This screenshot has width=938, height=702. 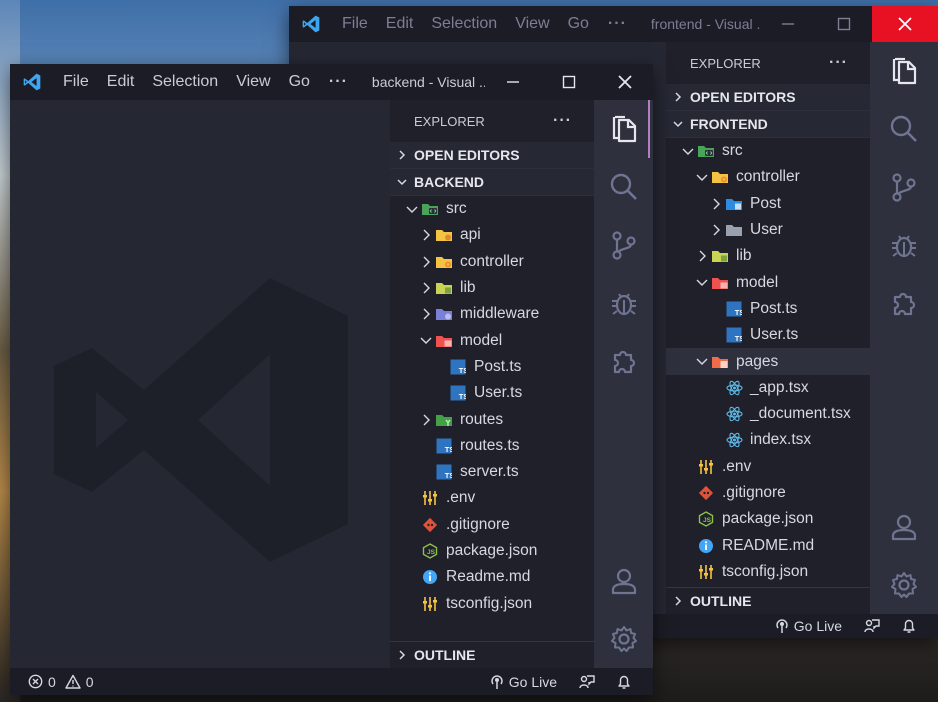 What do you see at coordinates (768, 204) in the screenshot?
I see `tree-item: Post` at bounding box center [768, 204].